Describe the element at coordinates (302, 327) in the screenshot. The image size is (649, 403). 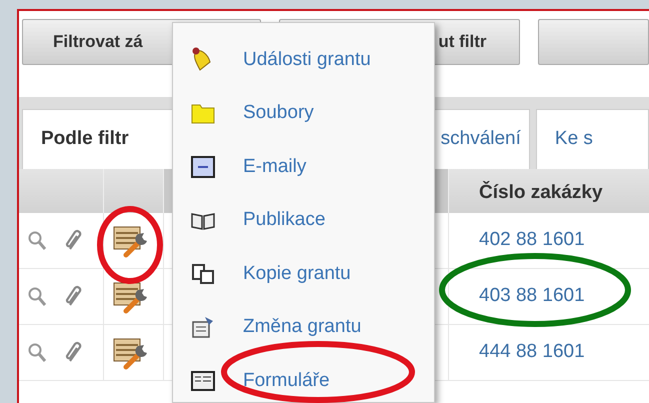
I see `menu-item: Změna grantu` at that location.